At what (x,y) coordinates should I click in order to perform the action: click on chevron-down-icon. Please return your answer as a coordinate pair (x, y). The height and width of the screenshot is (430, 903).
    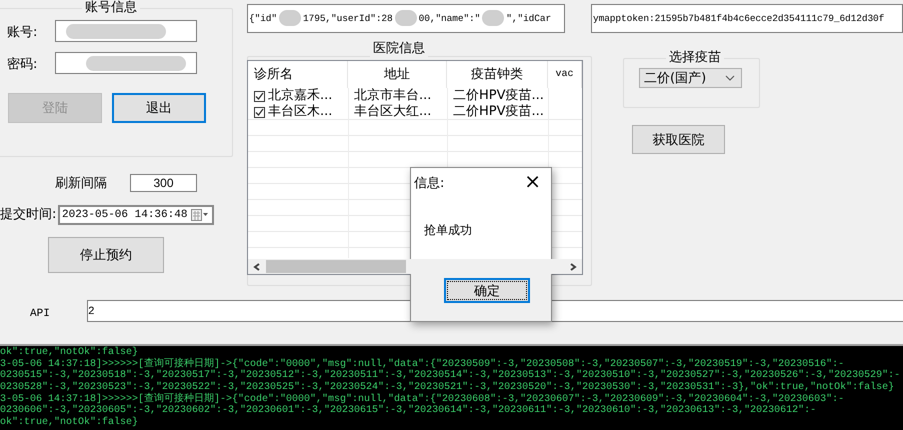
    Looking at the image, I should click on (730, 78).